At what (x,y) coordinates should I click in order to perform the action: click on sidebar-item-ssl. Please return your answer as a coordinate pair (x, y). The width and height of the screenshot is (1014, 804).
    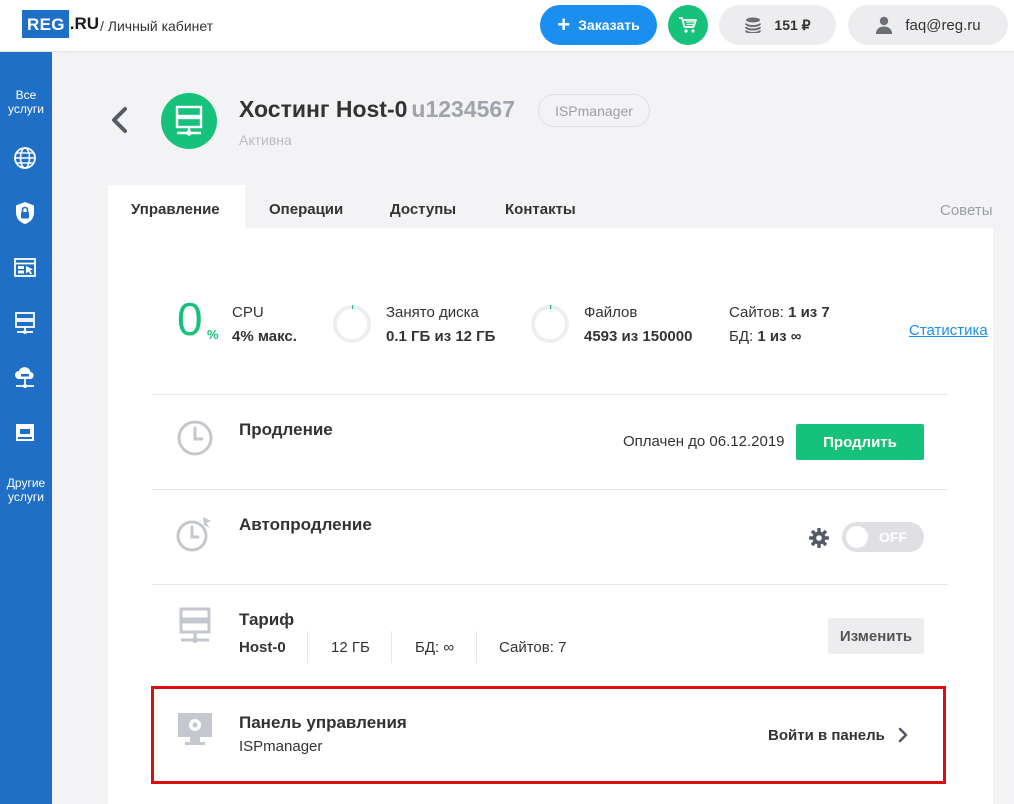
    Looking at the image, I should click on (25, 213).